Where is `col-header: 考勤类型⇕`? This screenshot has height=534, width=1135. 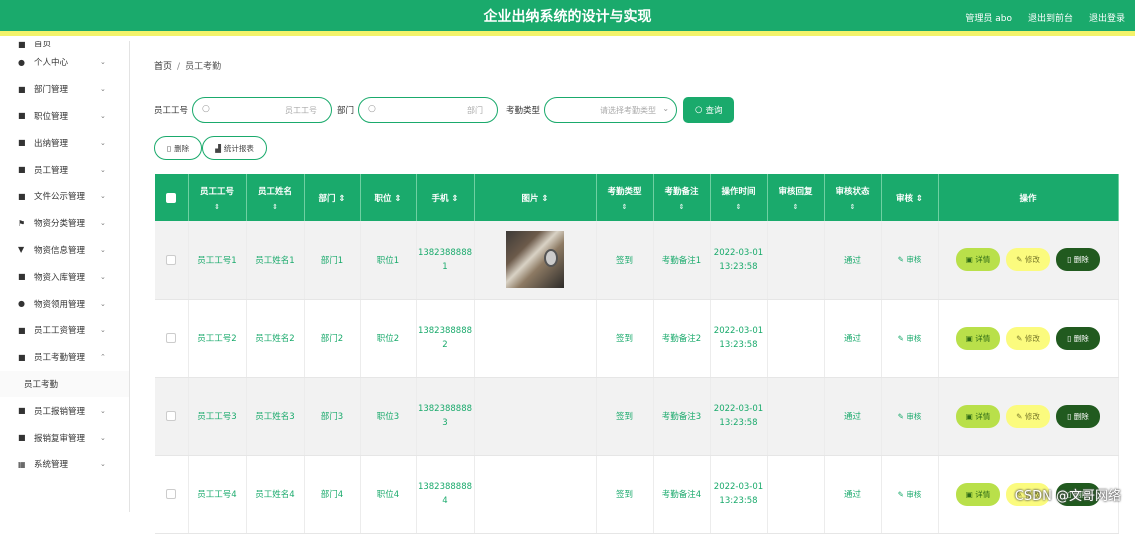 col-header: 考勤类型⇕ is located at coordinates (624, 197).